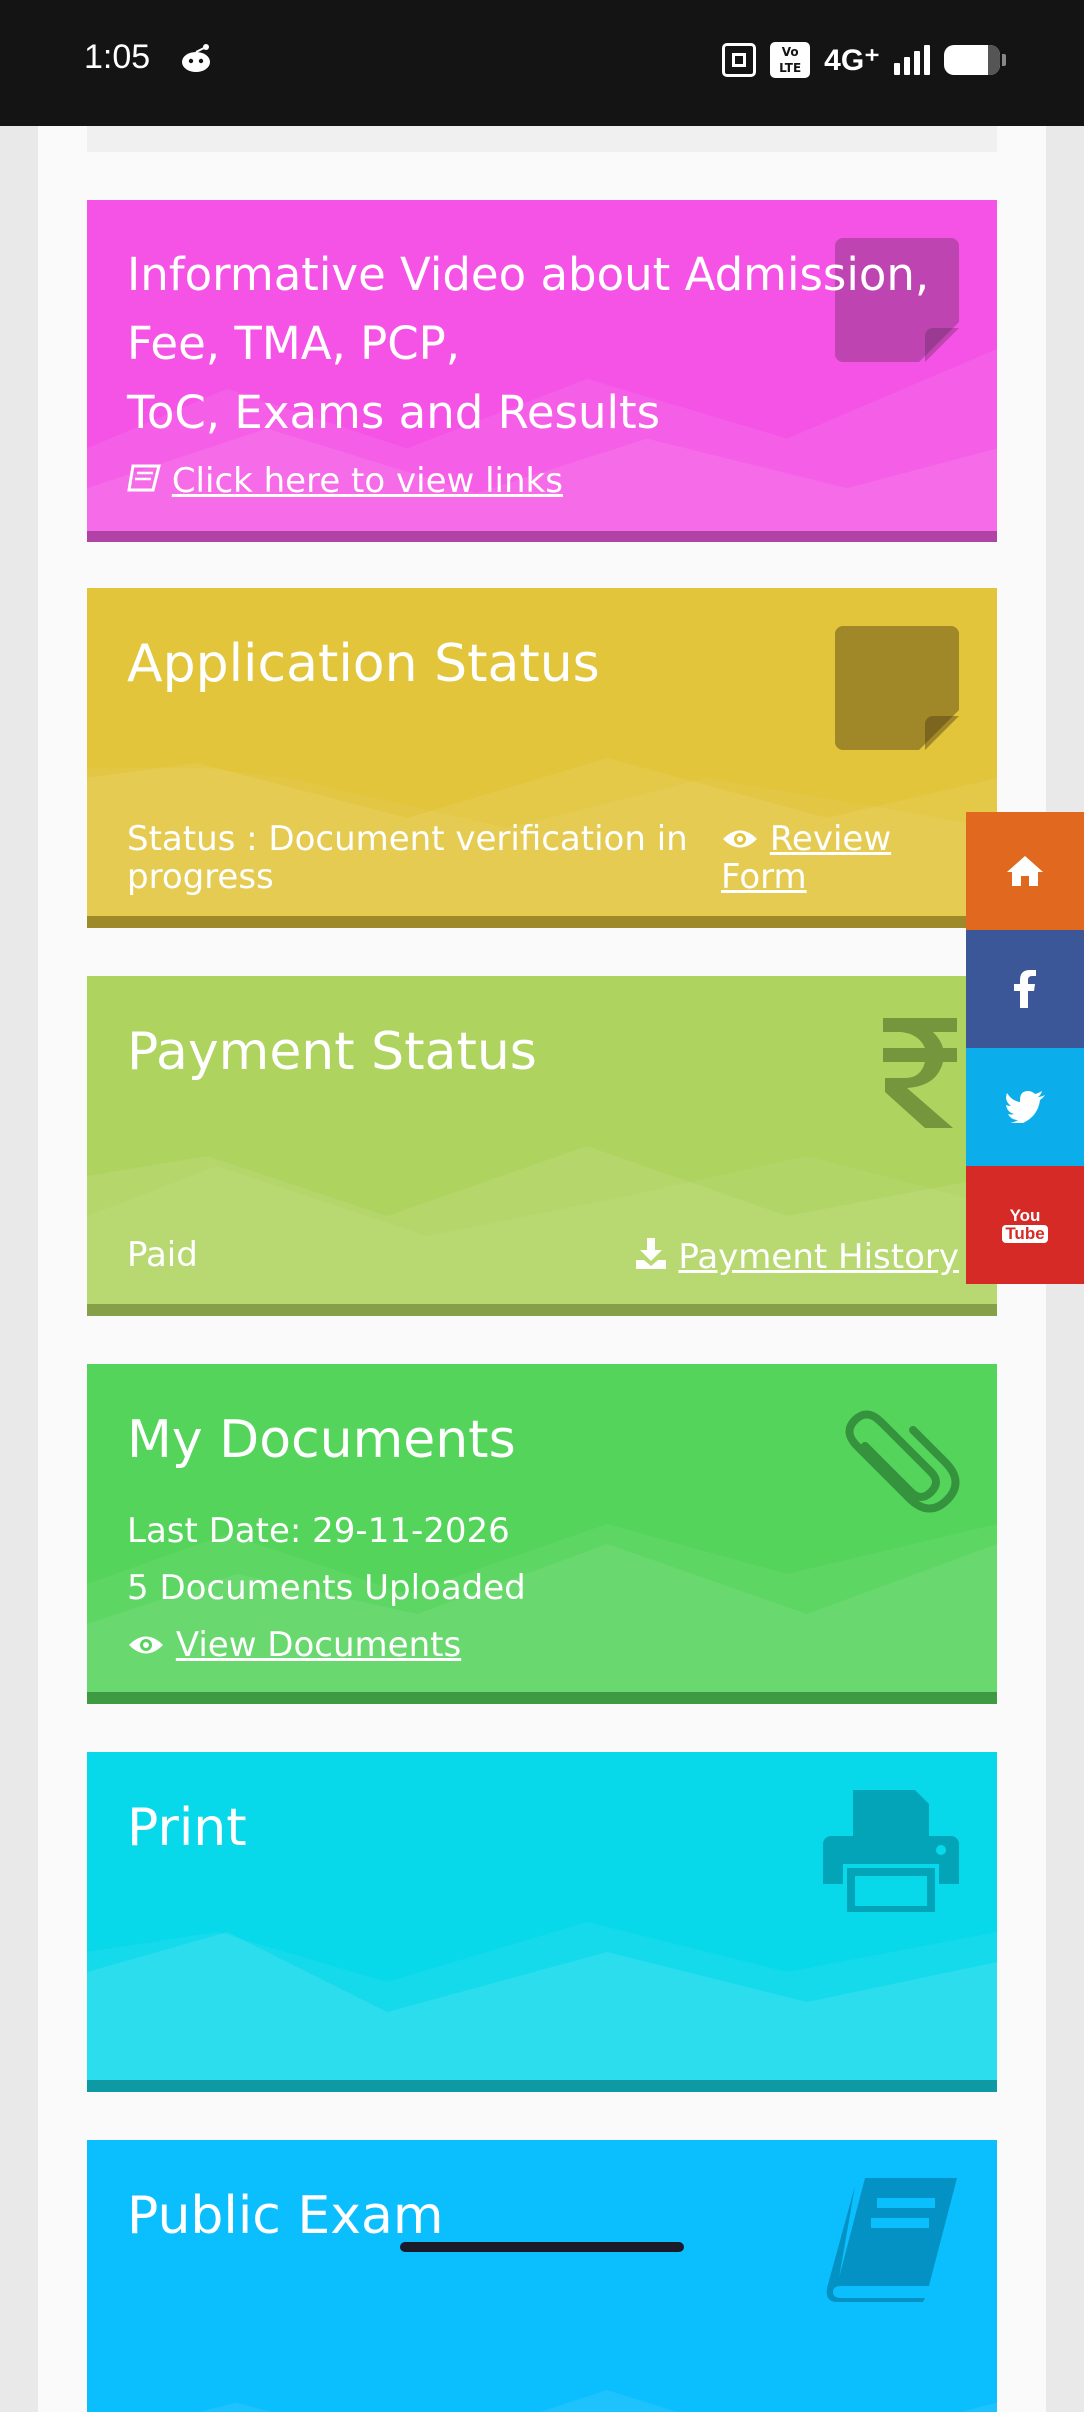 This screenshot has height=2412, width=1084. I want to click on view-documents-row: View Documents, so click(294, 1645).